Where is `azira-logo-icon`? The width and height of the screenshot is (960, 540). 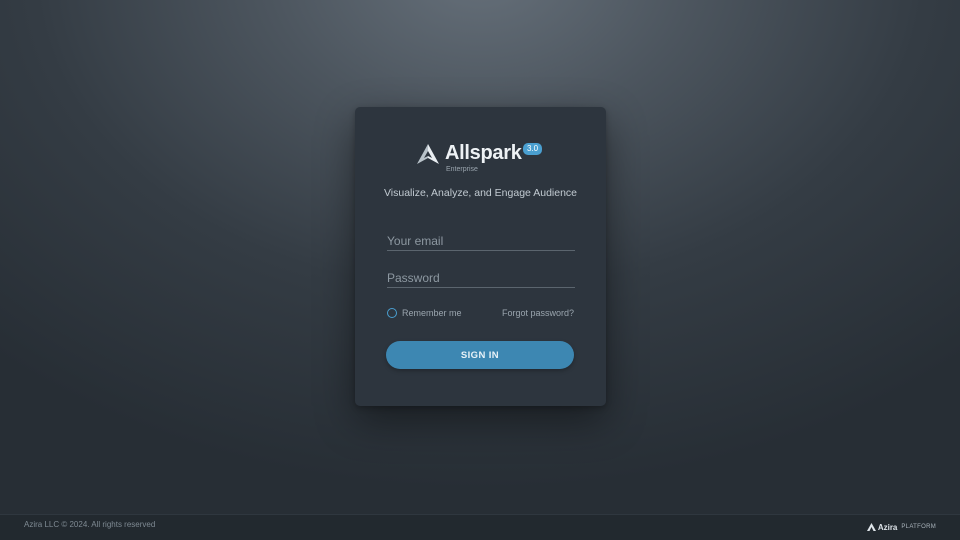 azira-logo-icon is located at coordinates (871, 527).